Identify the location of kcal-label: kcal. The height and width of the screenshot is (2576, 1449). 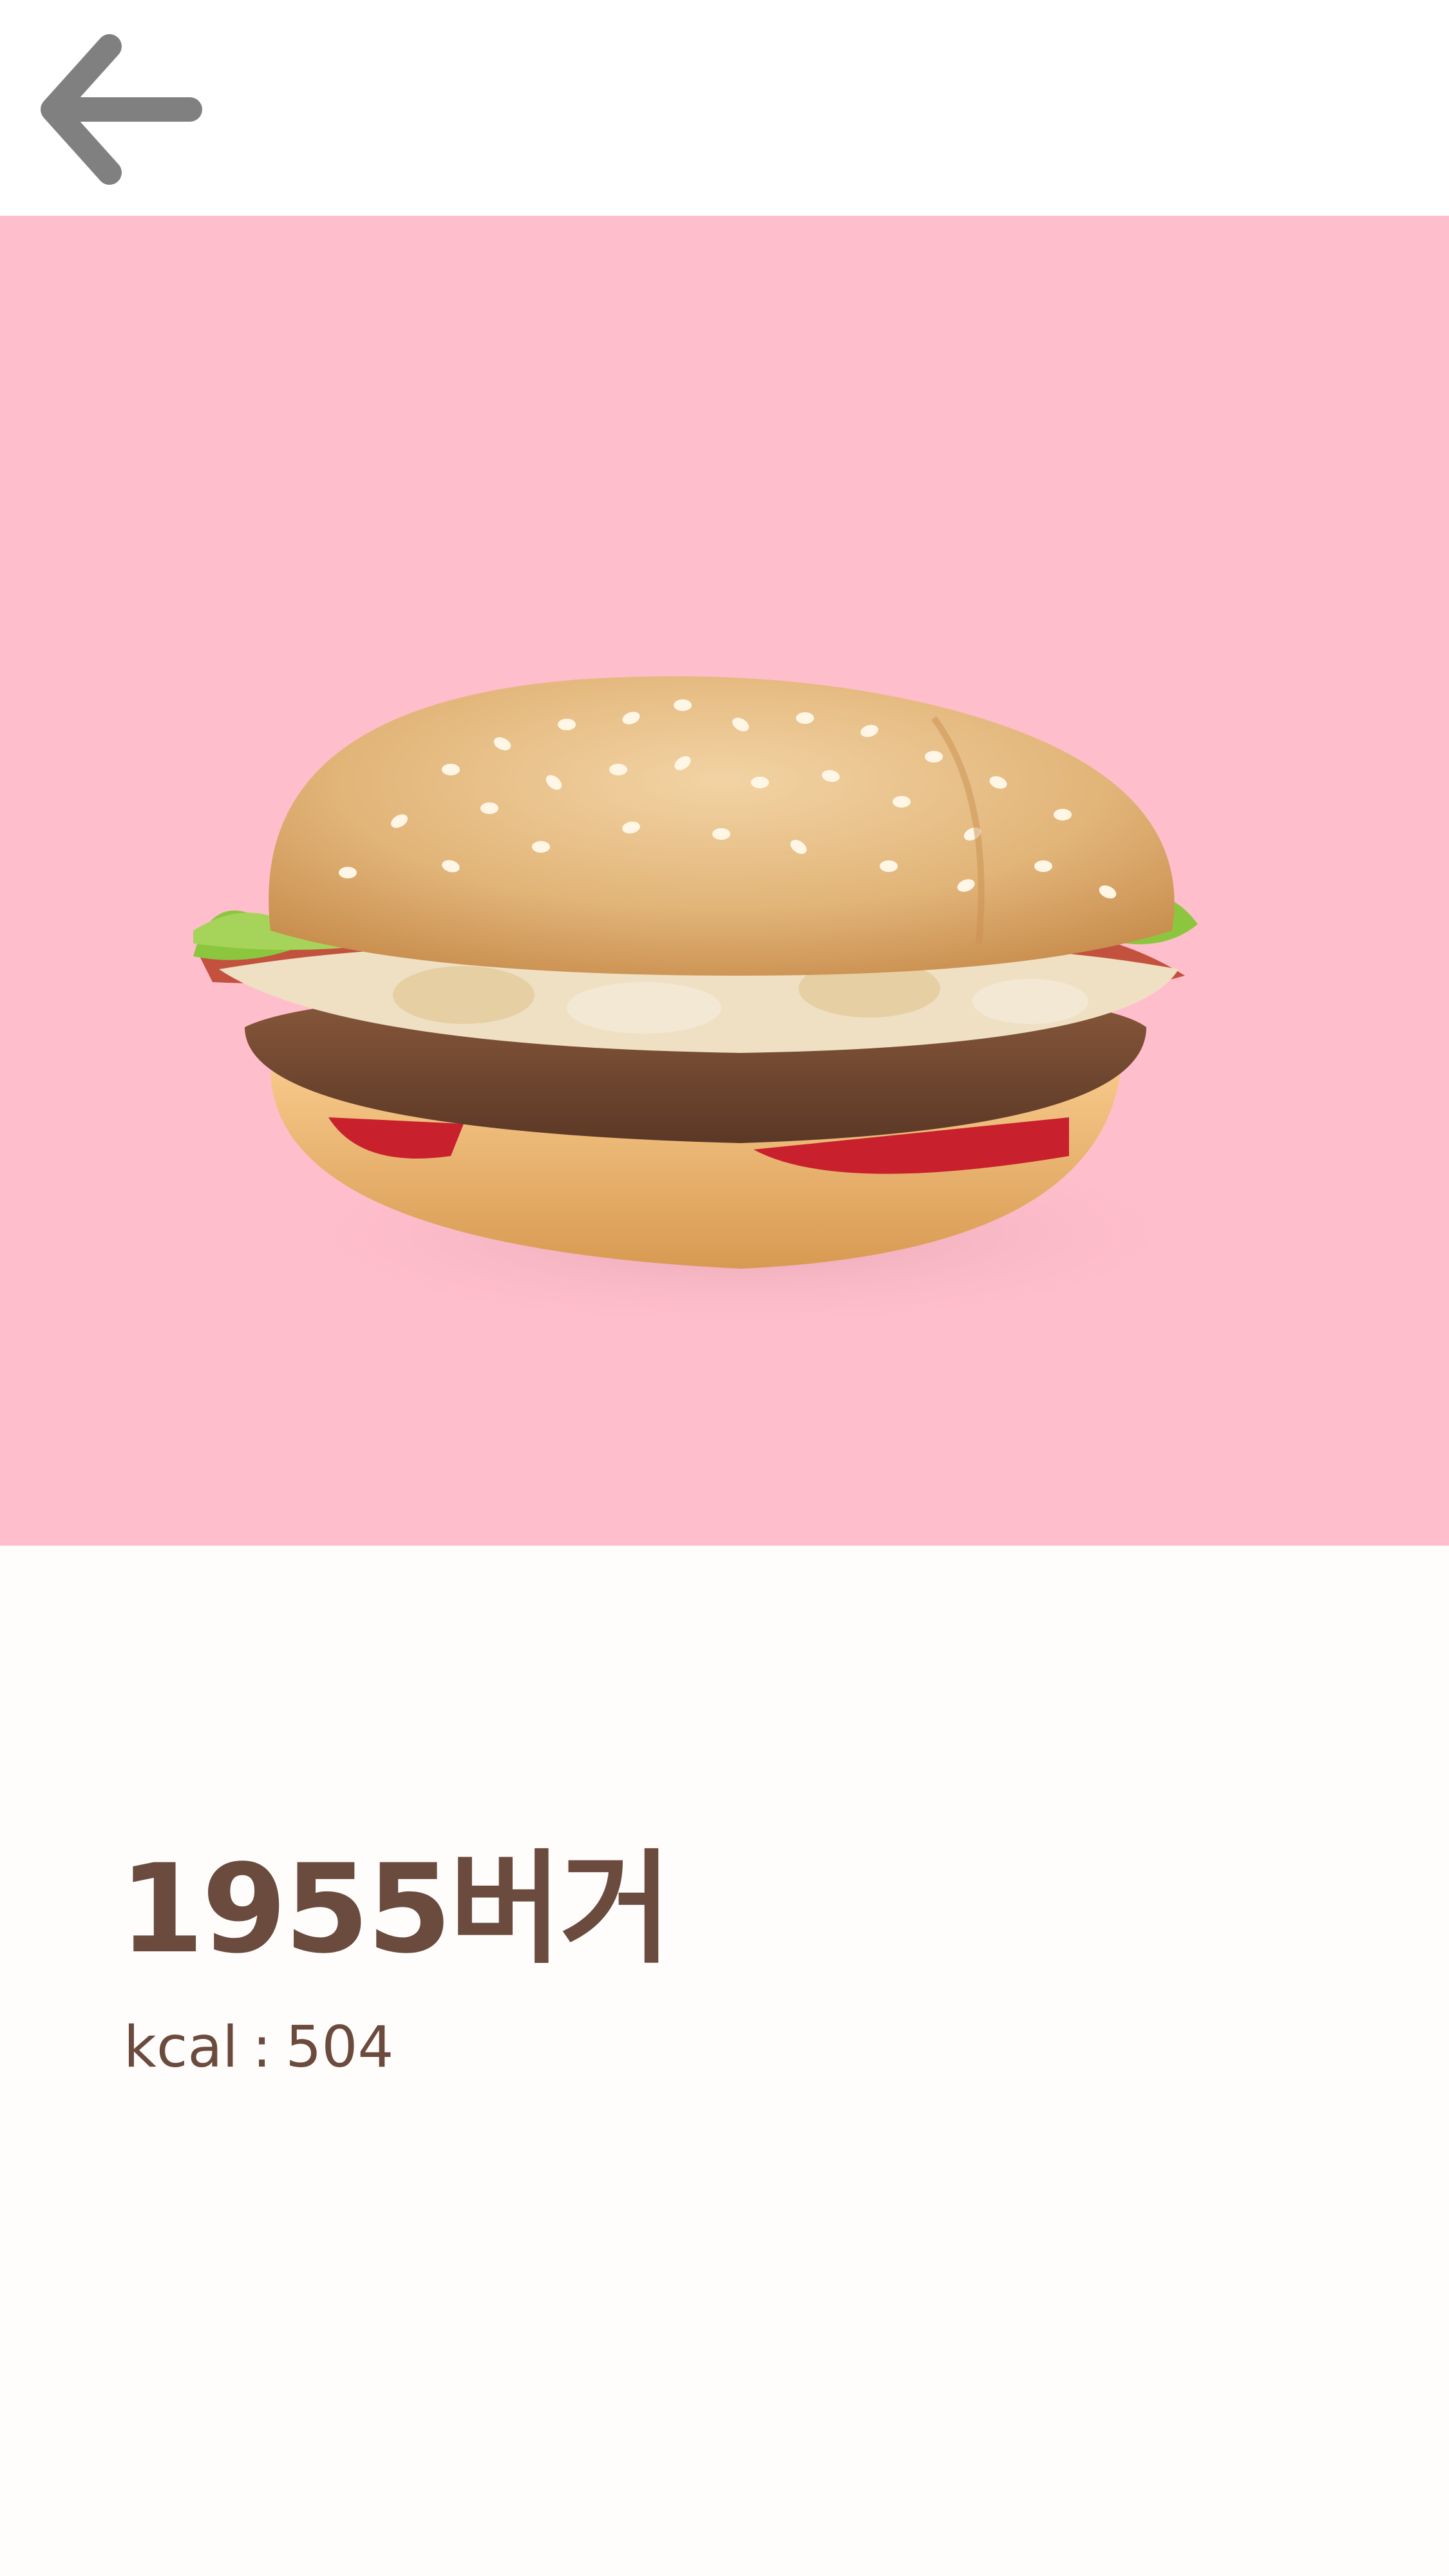
(181, 2047).